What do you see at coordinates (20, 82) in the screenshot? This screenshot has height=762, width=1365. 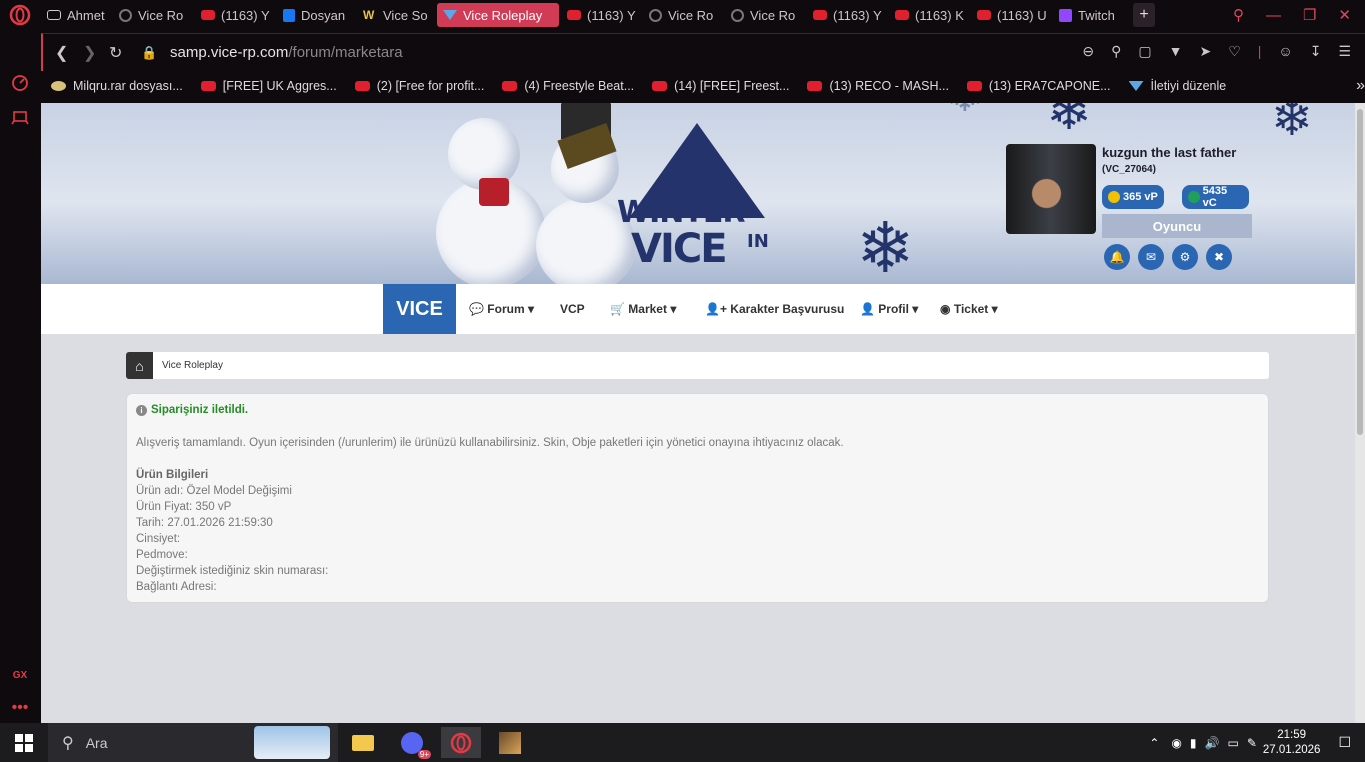 I see `speedometer-icon` at bounding box center [20, 82].